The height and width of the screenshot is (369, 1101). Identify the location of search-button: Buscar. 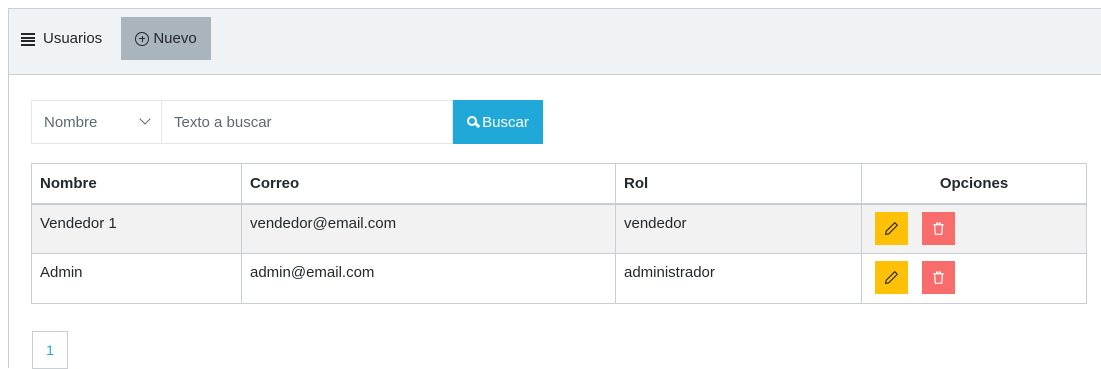
(498, 122).